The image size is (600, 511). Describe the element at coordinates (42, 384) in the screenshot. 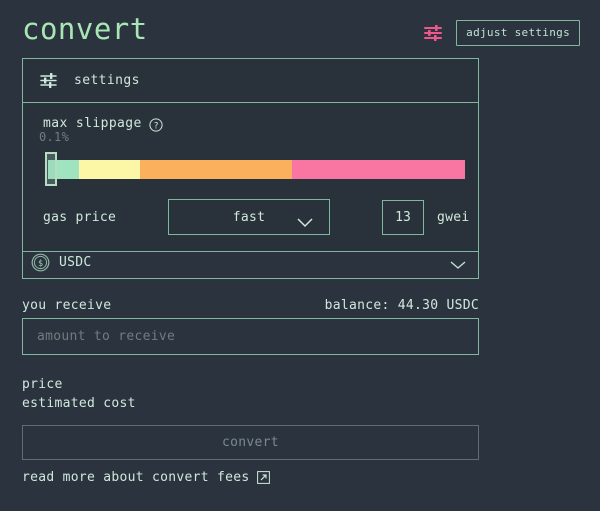

I see `price-label: price` at that location.